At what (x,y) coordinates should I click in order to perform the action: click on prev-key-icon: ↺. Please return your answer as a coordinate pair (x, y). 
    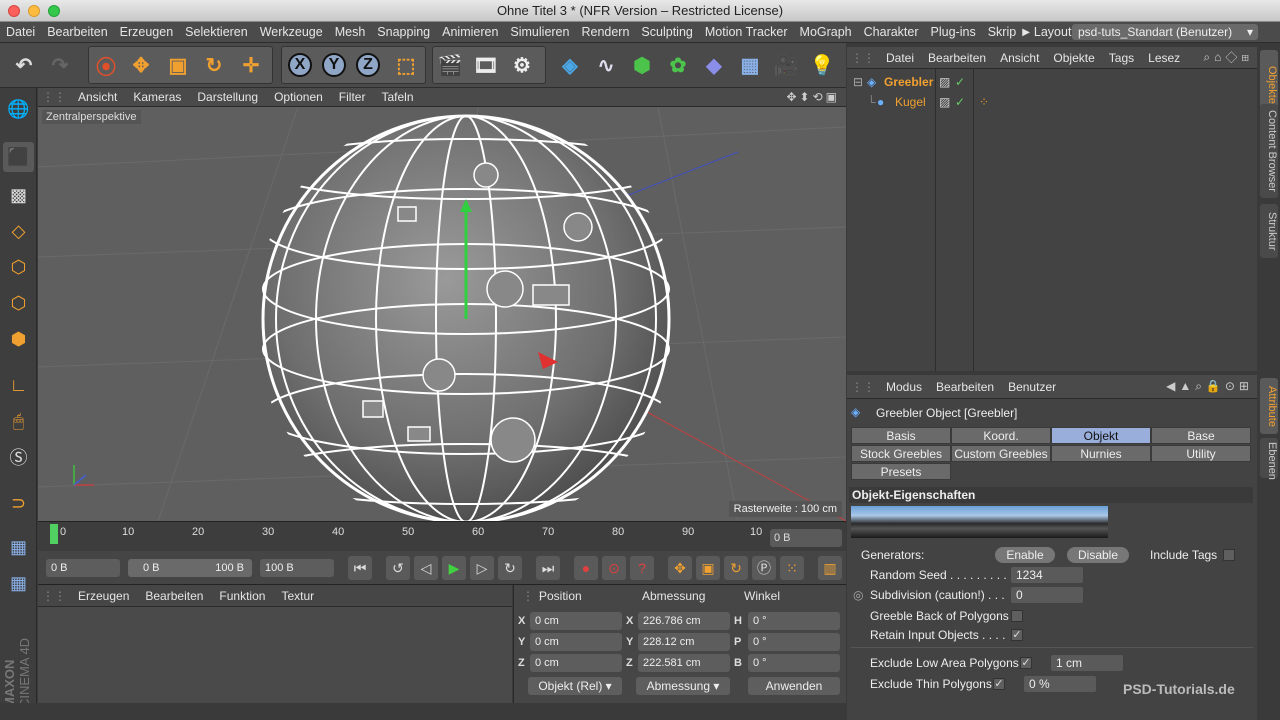
    Looking at the image, I should click on (398, 568).